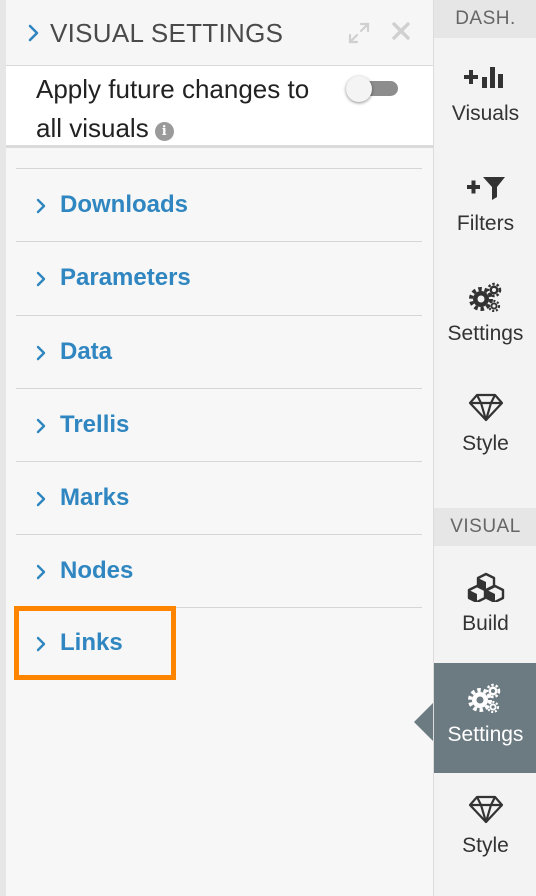 The image size is (536, 896). Describe the element at coordinates (219, 497) in the screenshot. I see `section-marks: Marks` at that location.